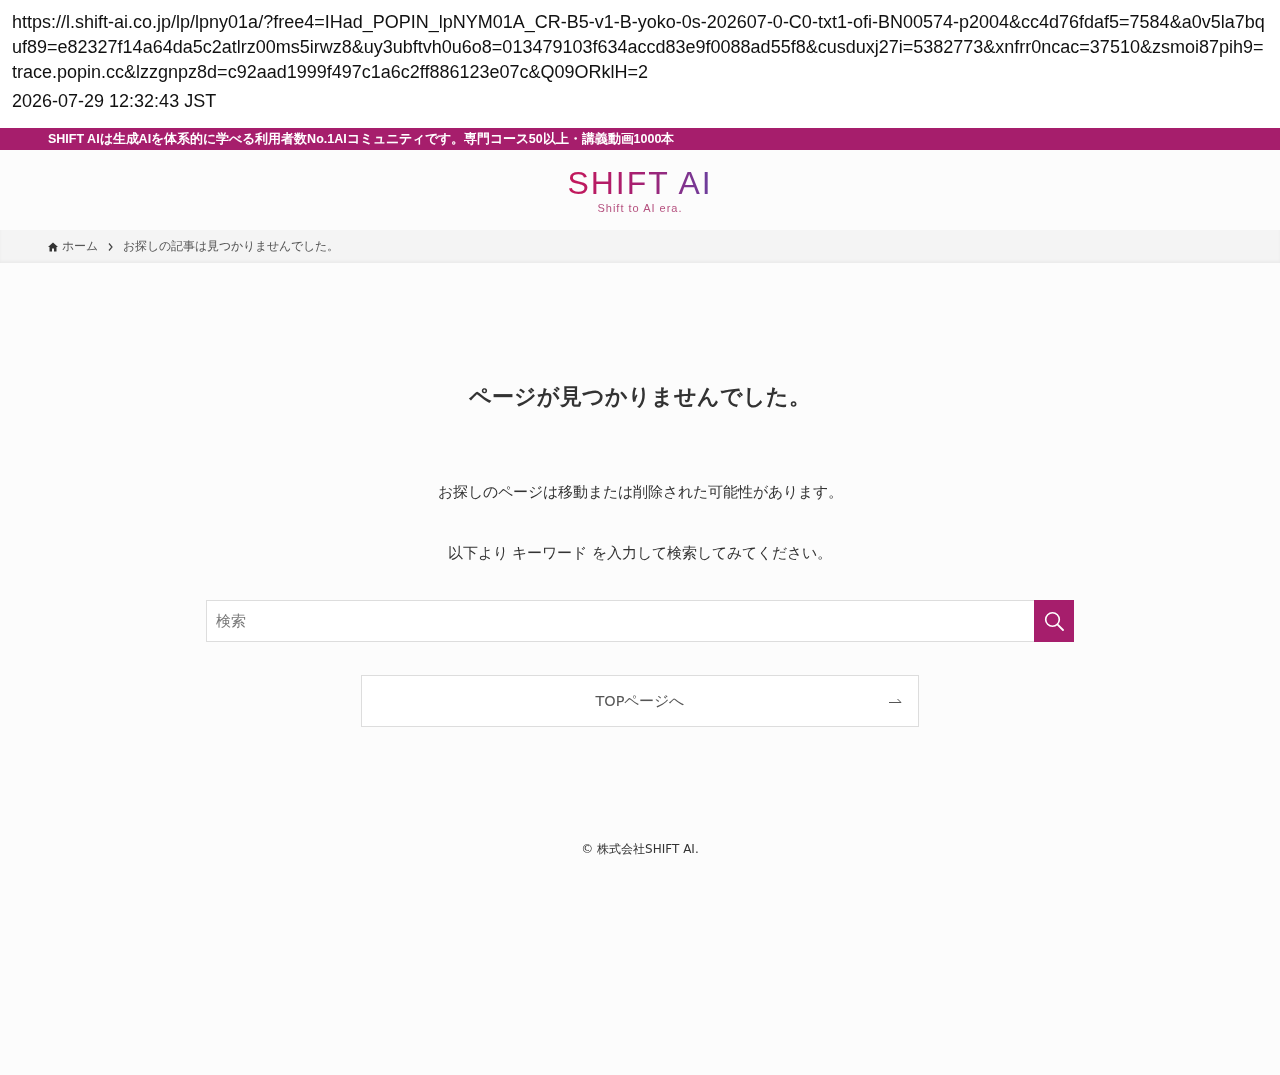  Describe the element at coordinates (640, 492) in the screenshot. I see `message-text: お探しのページは移動または削除された可能性があります。` at that location.